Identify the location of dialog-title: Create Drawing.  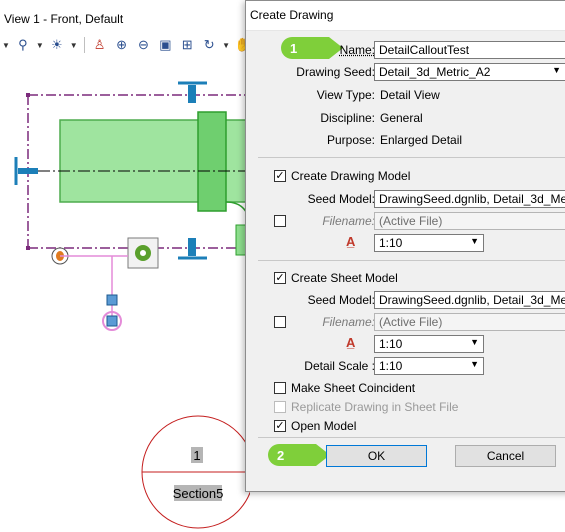
(405, 16).